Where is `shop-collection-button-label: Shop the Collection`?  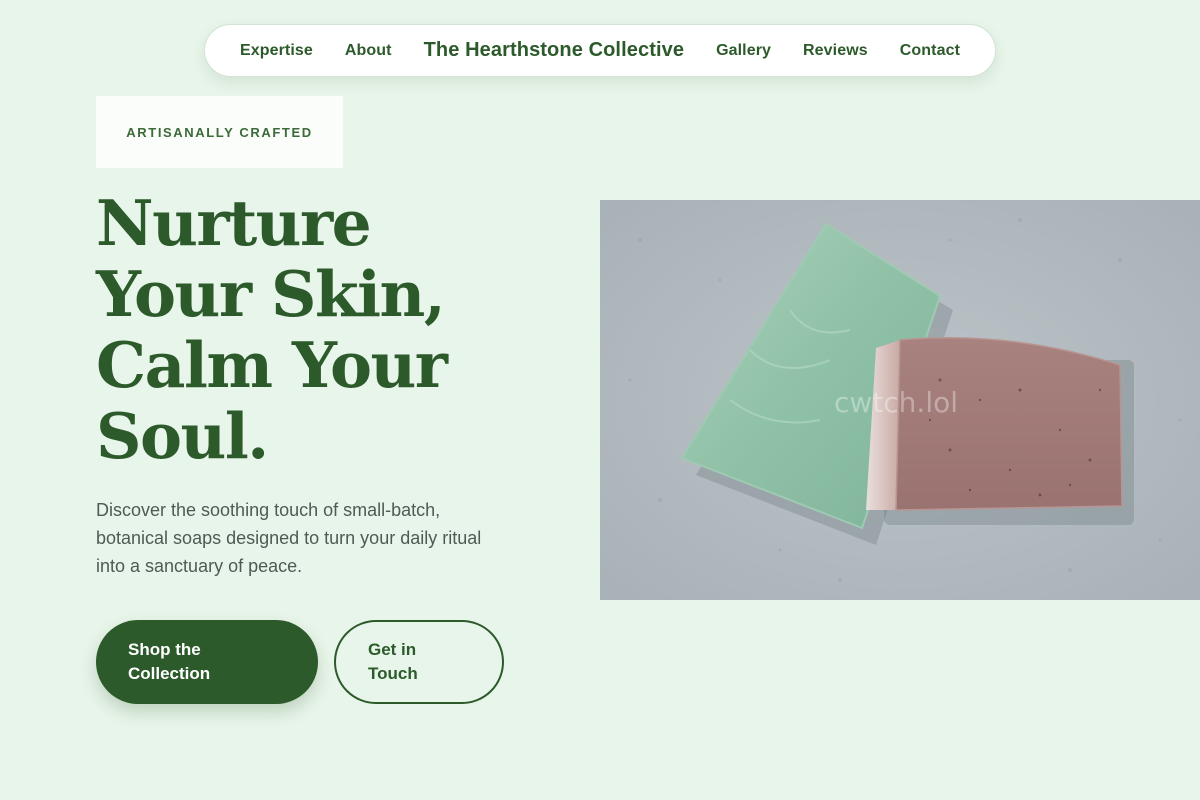
shop-collection-button-label: Shop the Collection is located at coordinates (169, 661).